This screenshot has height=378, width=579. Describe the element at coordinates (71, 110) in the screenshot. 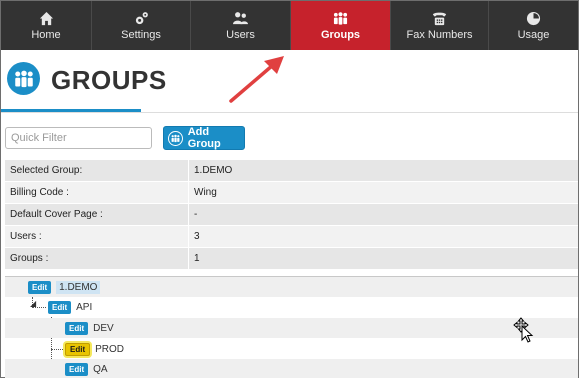

I see `header-underline` at that location.